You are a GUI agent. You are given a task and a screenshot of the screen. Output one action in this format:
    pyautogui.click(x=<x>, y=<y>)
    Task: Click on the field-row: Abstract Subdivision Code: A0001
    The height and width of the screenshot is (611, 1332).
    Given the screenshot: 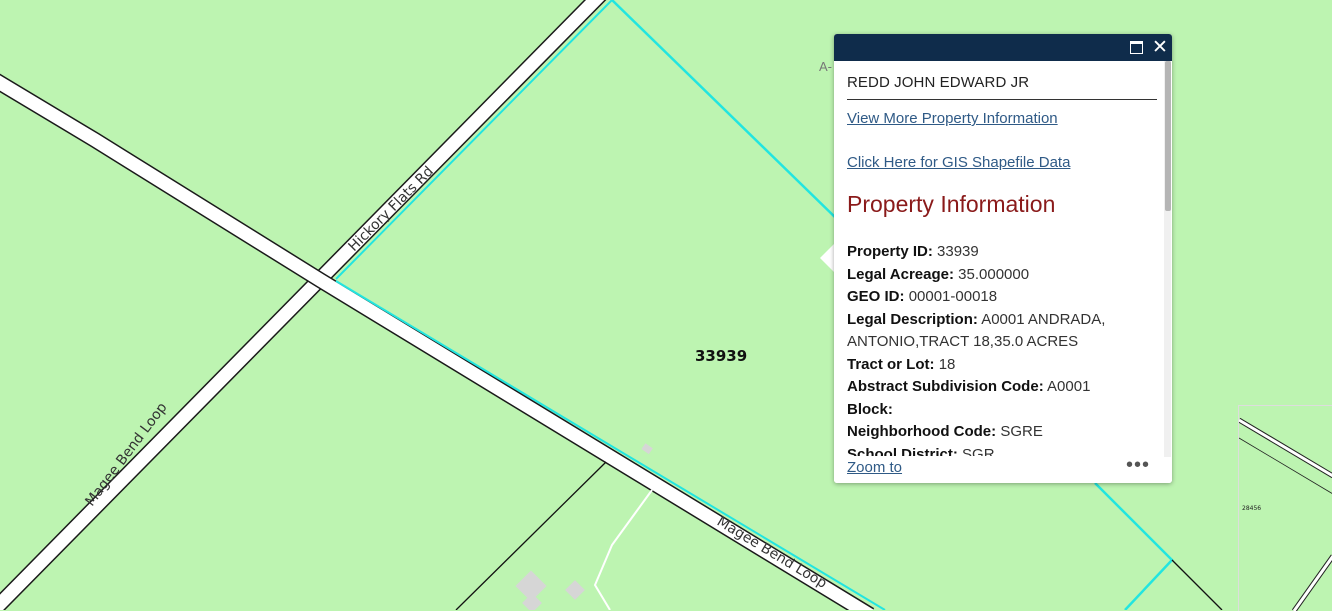 What is the action you would take?
    pyautogui.click(x=999, y=387)
    